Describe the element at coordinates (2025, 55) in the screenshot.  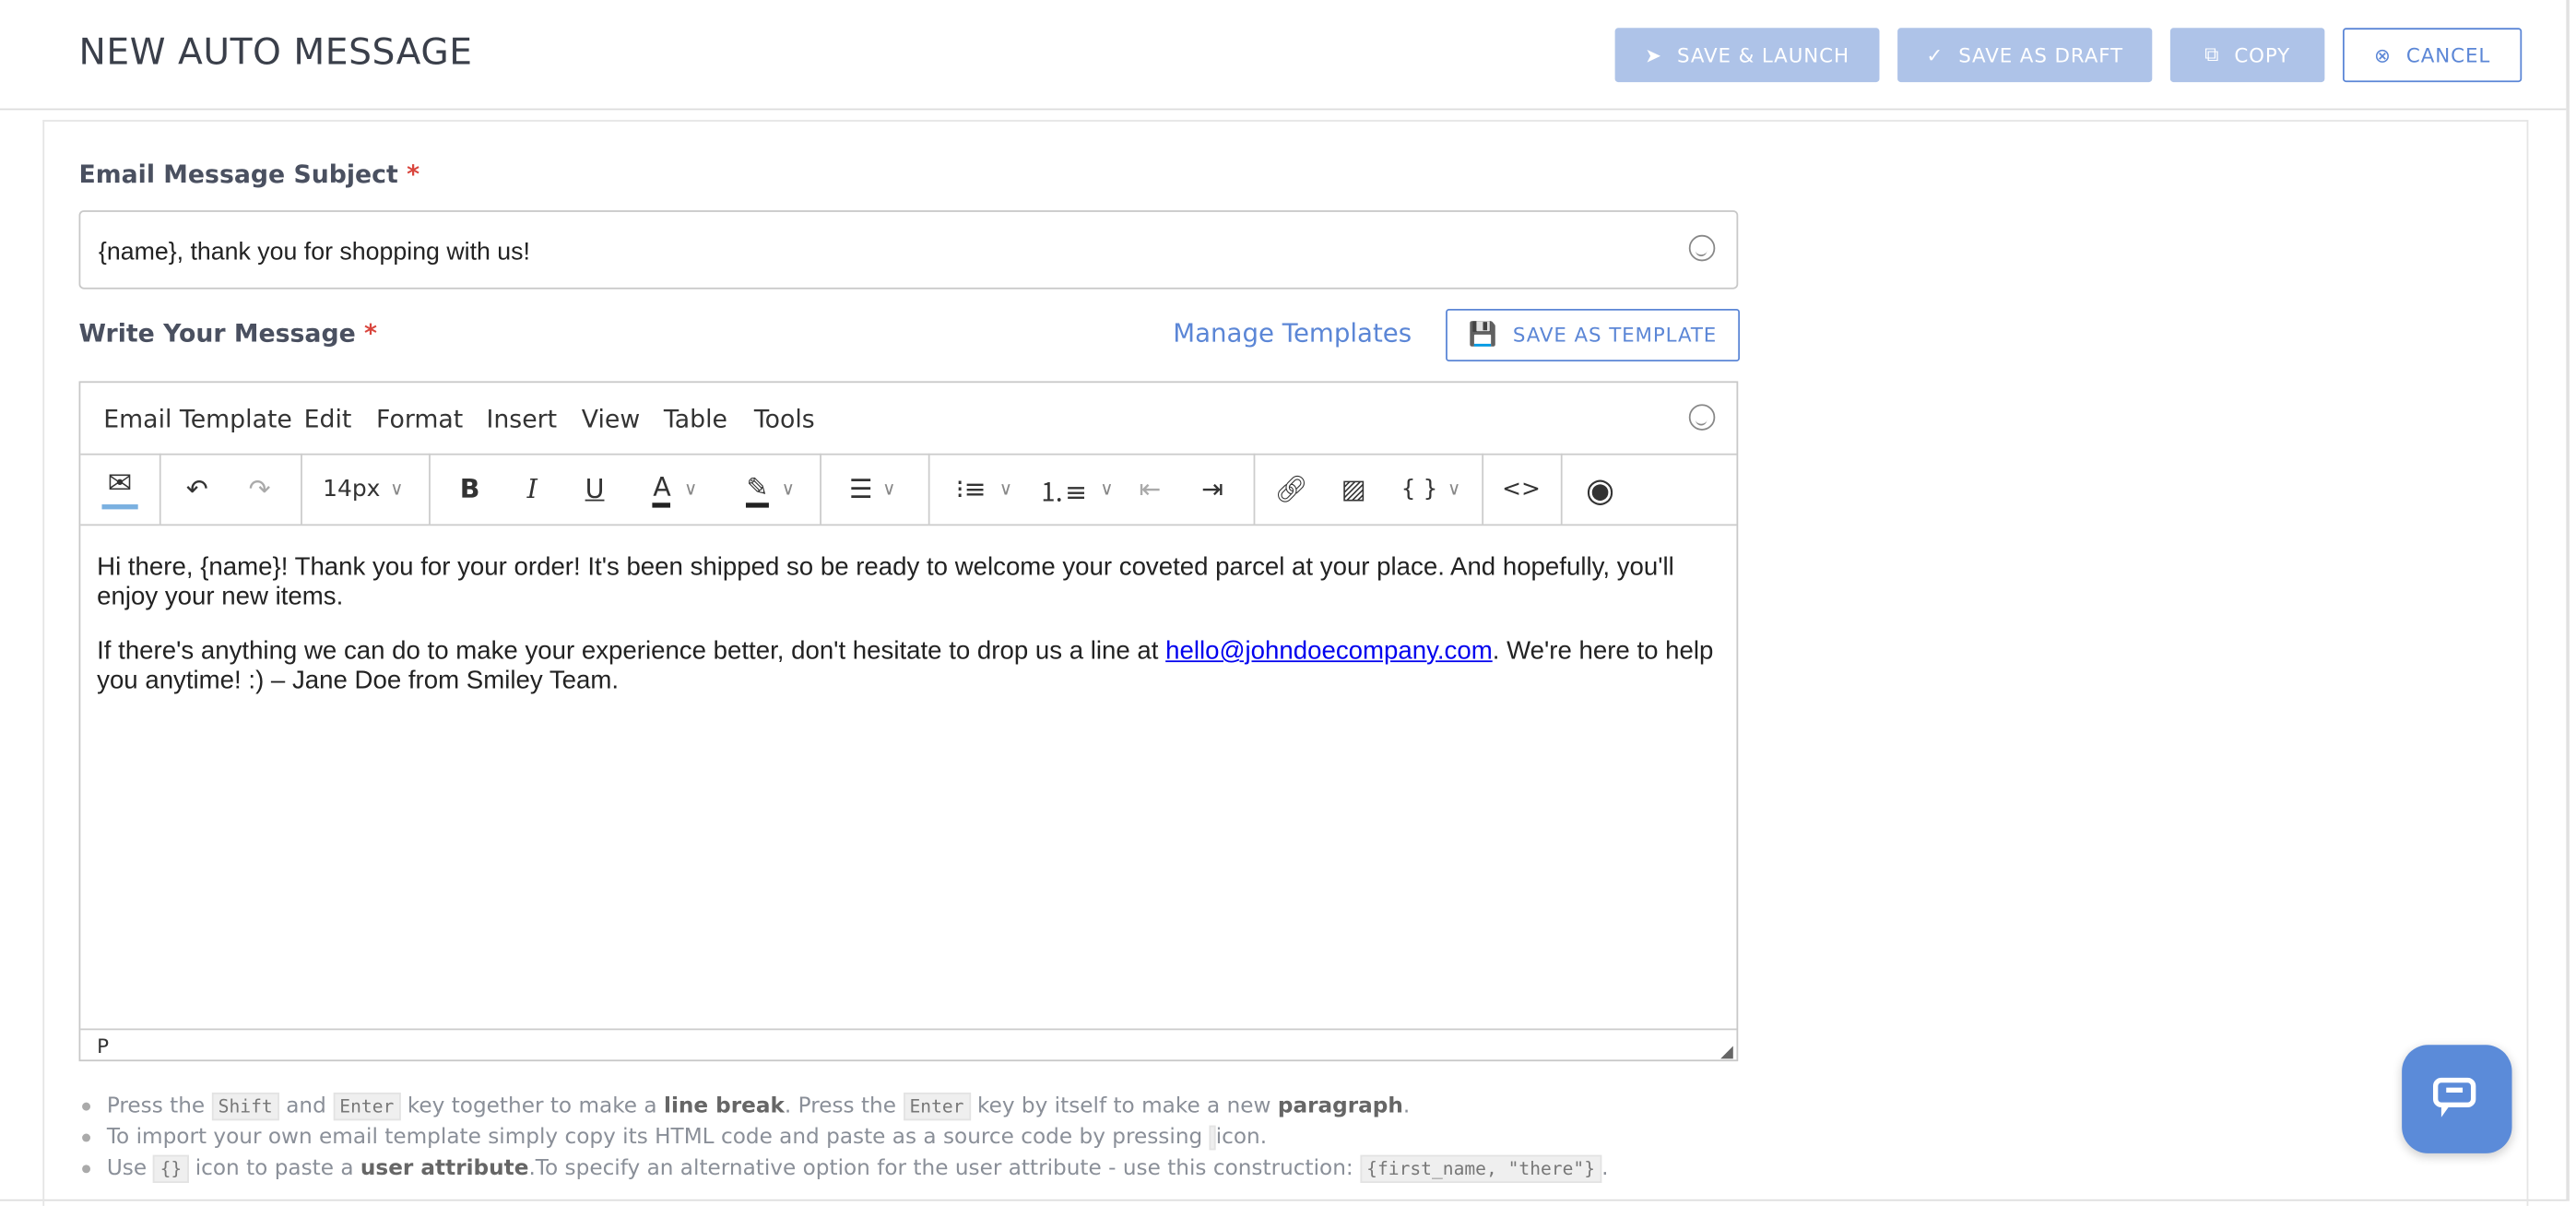
I see `save-as-draft-button: ✓ SAVE AS DRAFT` at that location.